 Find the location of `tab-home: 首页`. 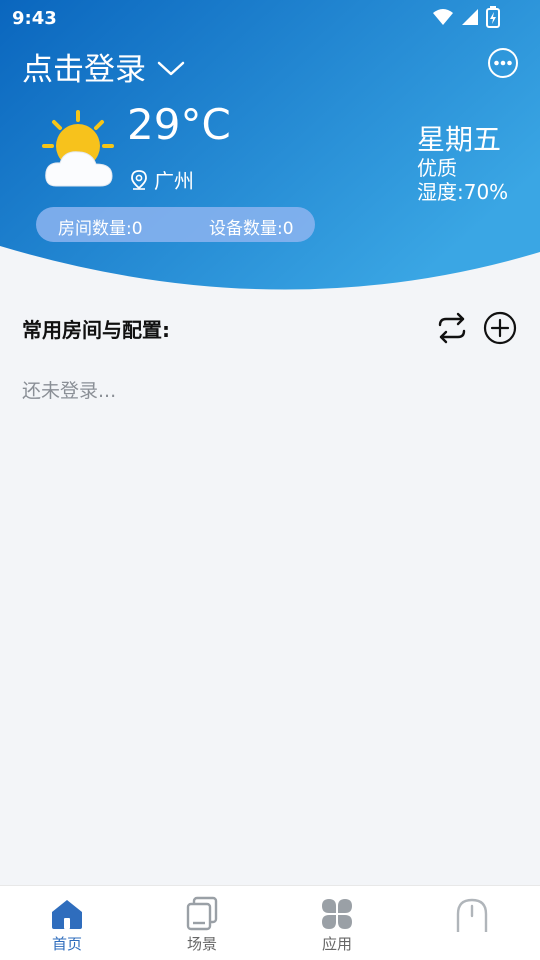

tab-home: 首页 is located at coordinates (67, 923).